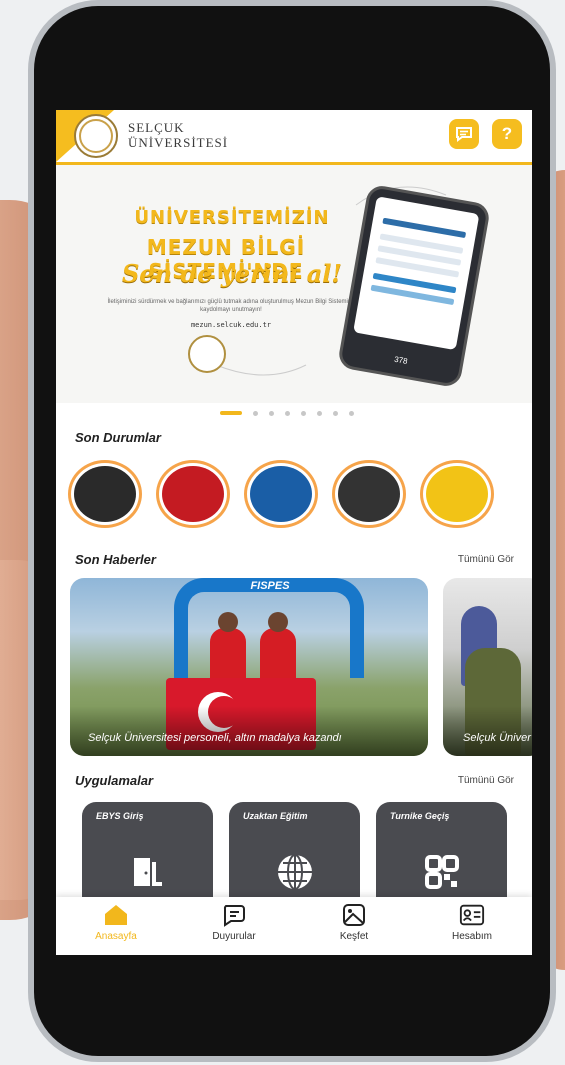 The height and width of the screenshot is (1065, 565). Describe the element at coordinates (487, 667) in the screenshot. I see `news-card-2: Selçuk Üniver` at that location.